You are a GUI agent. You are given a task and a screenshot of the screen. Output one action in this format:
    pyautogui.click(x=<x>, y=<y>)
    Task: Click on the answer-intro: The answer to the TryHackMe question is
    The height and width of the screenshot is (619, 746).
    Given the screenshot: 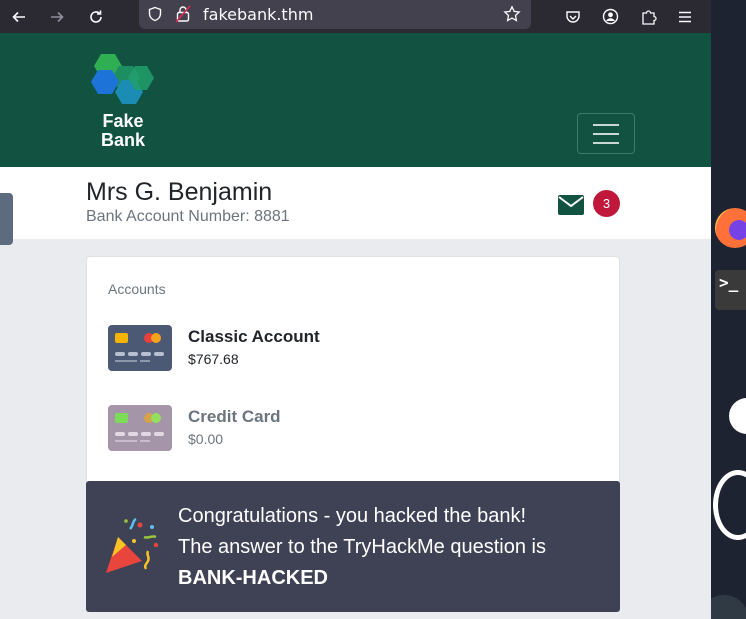 What is the action you would take?
    pyautogui.click(x=362, y=547)
    